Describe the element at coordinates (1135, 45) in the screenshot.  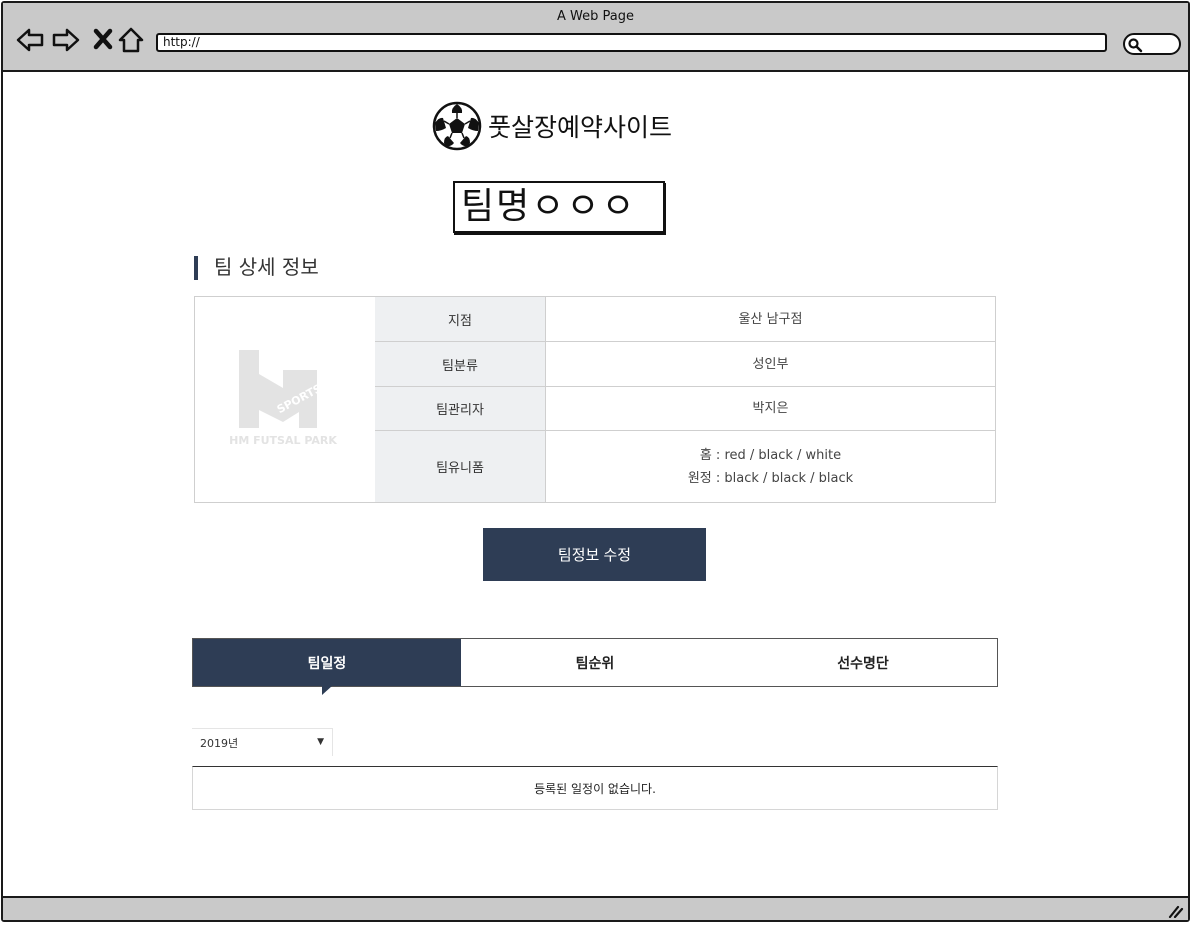
I see `search-icon` at that location.